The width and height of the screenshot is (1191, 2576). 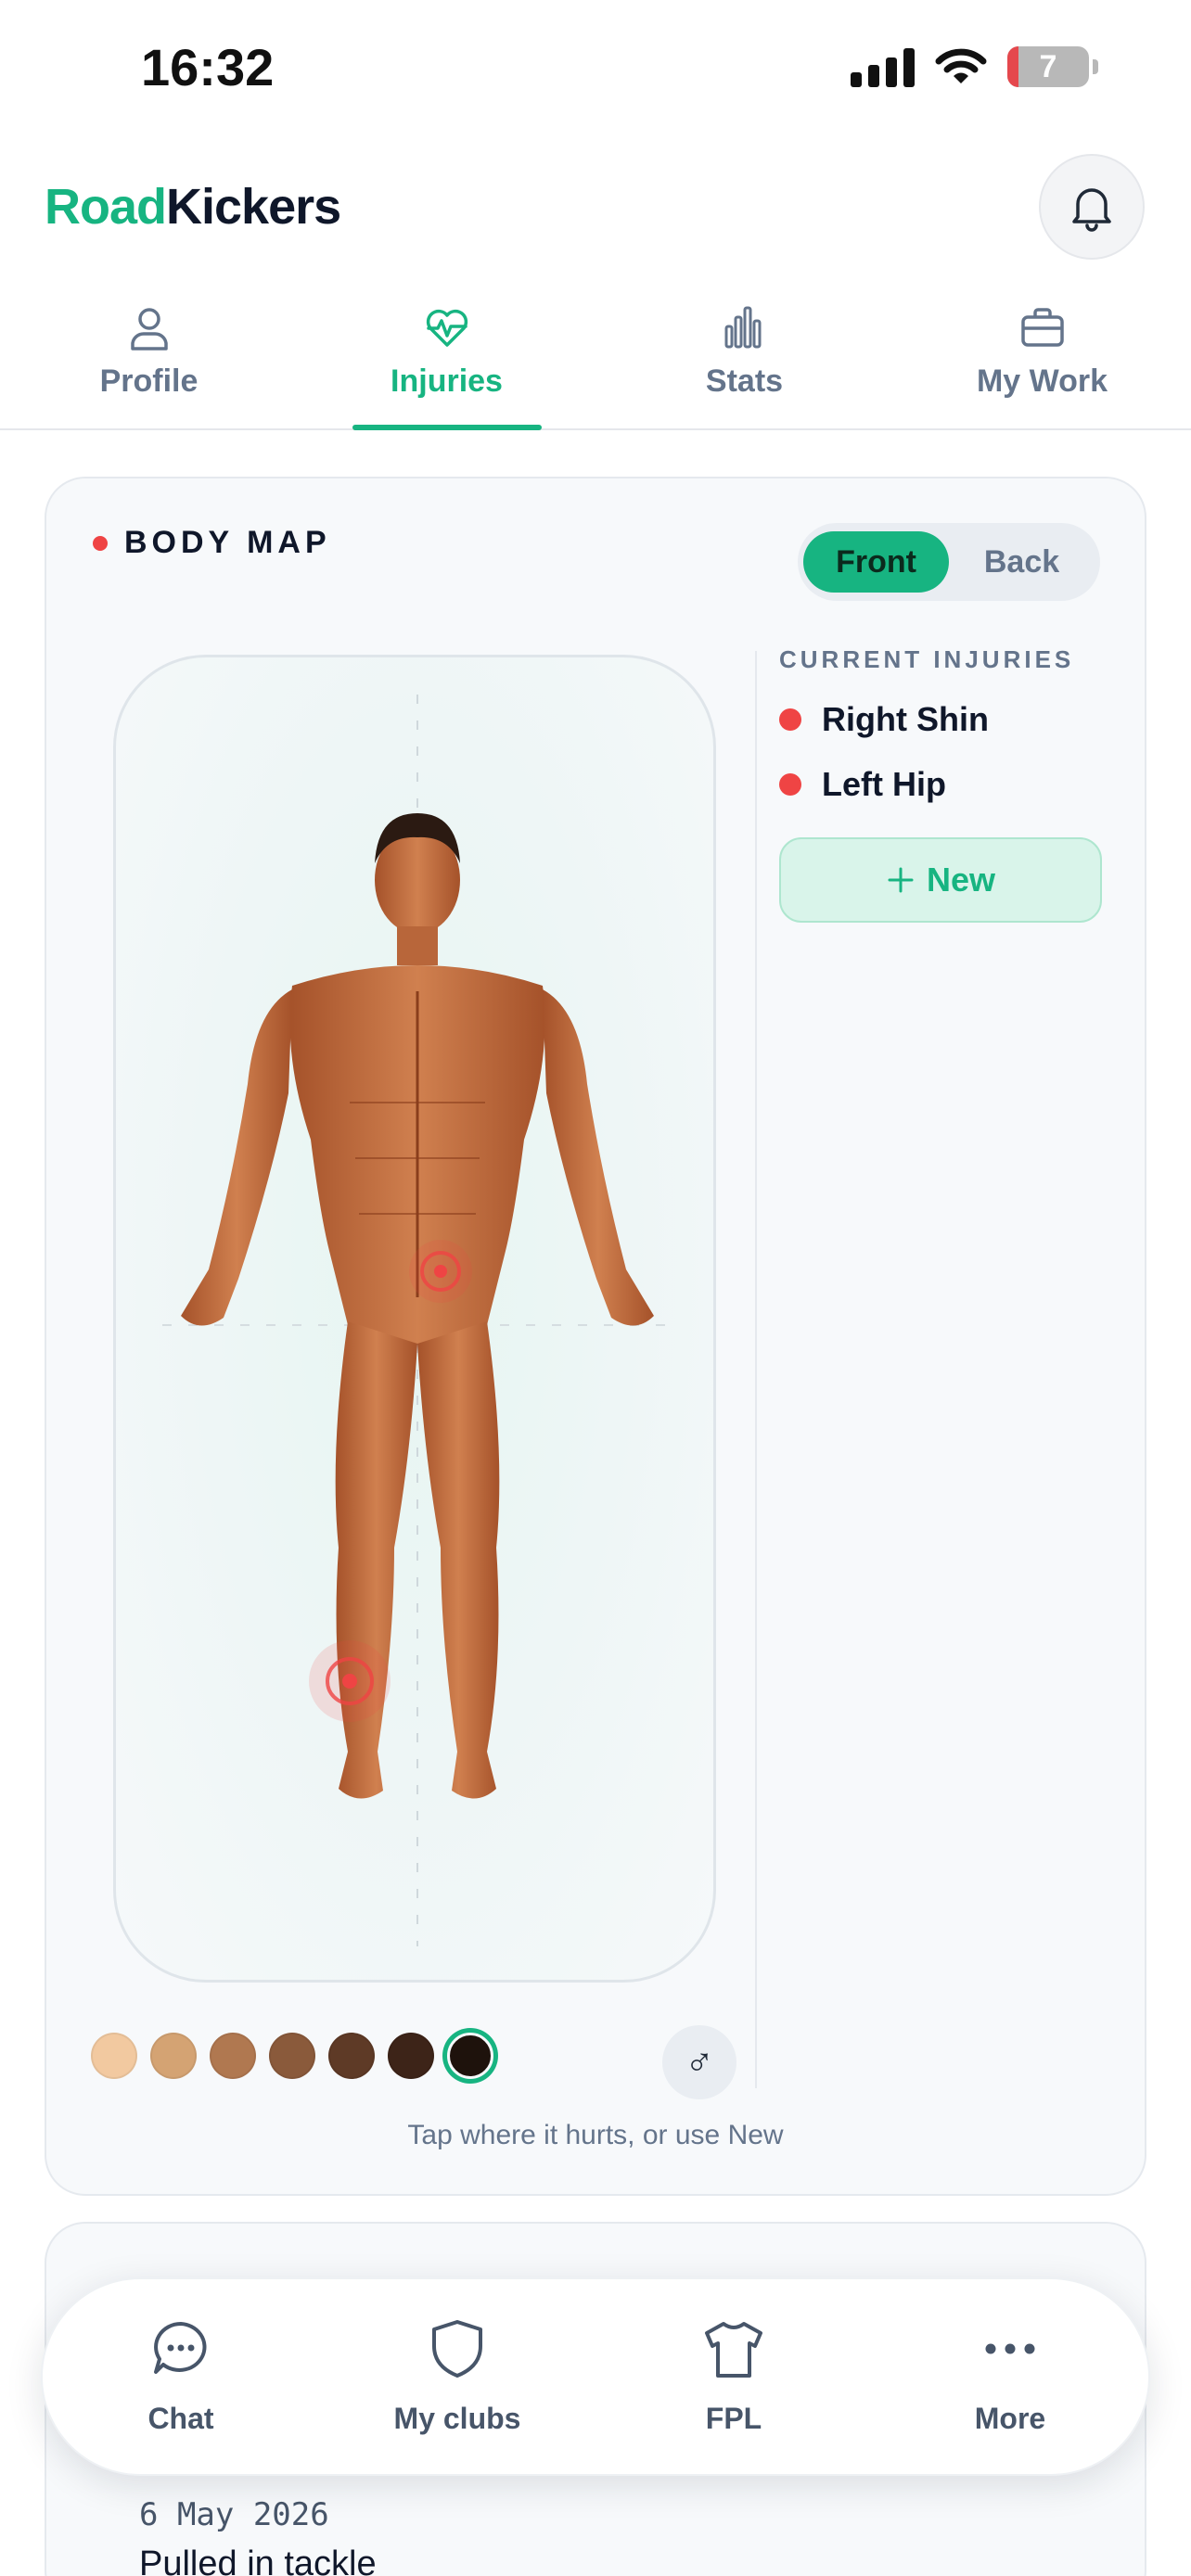 I want to click on injury-name: Right Shin, so click(x=905, y=719).